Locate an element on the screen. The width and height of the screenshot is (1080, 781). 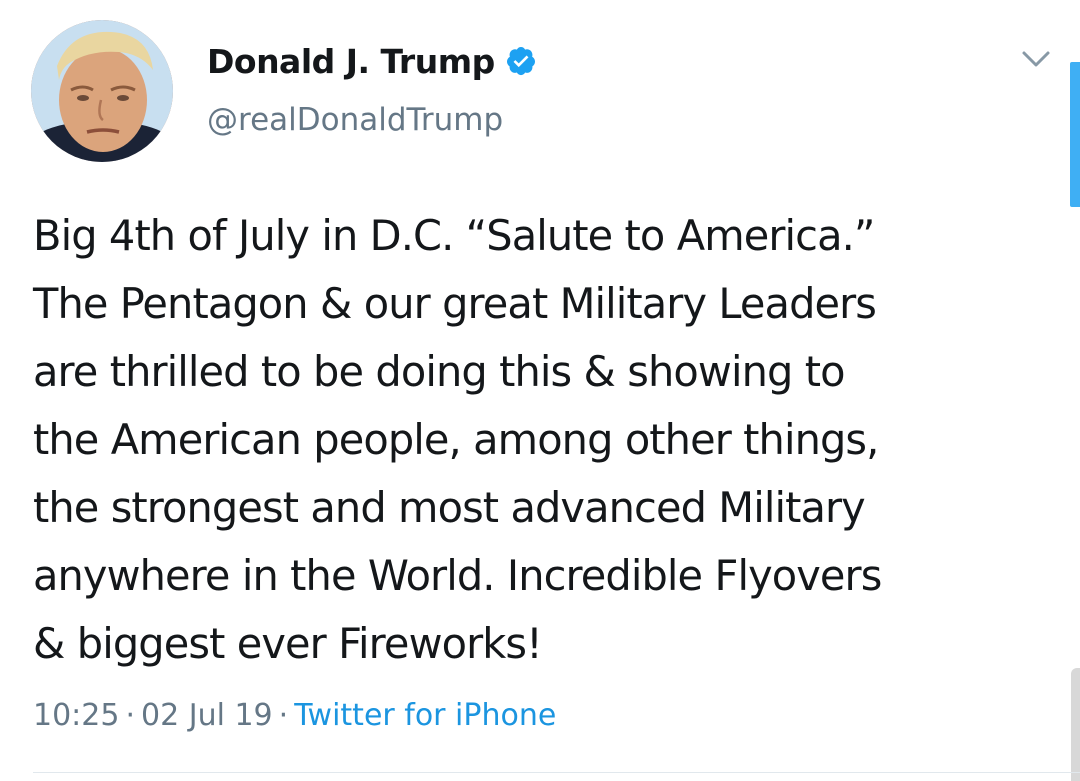
tweet-meta: 10:25 · 02 Jul 19 · Twitter for iPhone is located at coordinates (294, 715).